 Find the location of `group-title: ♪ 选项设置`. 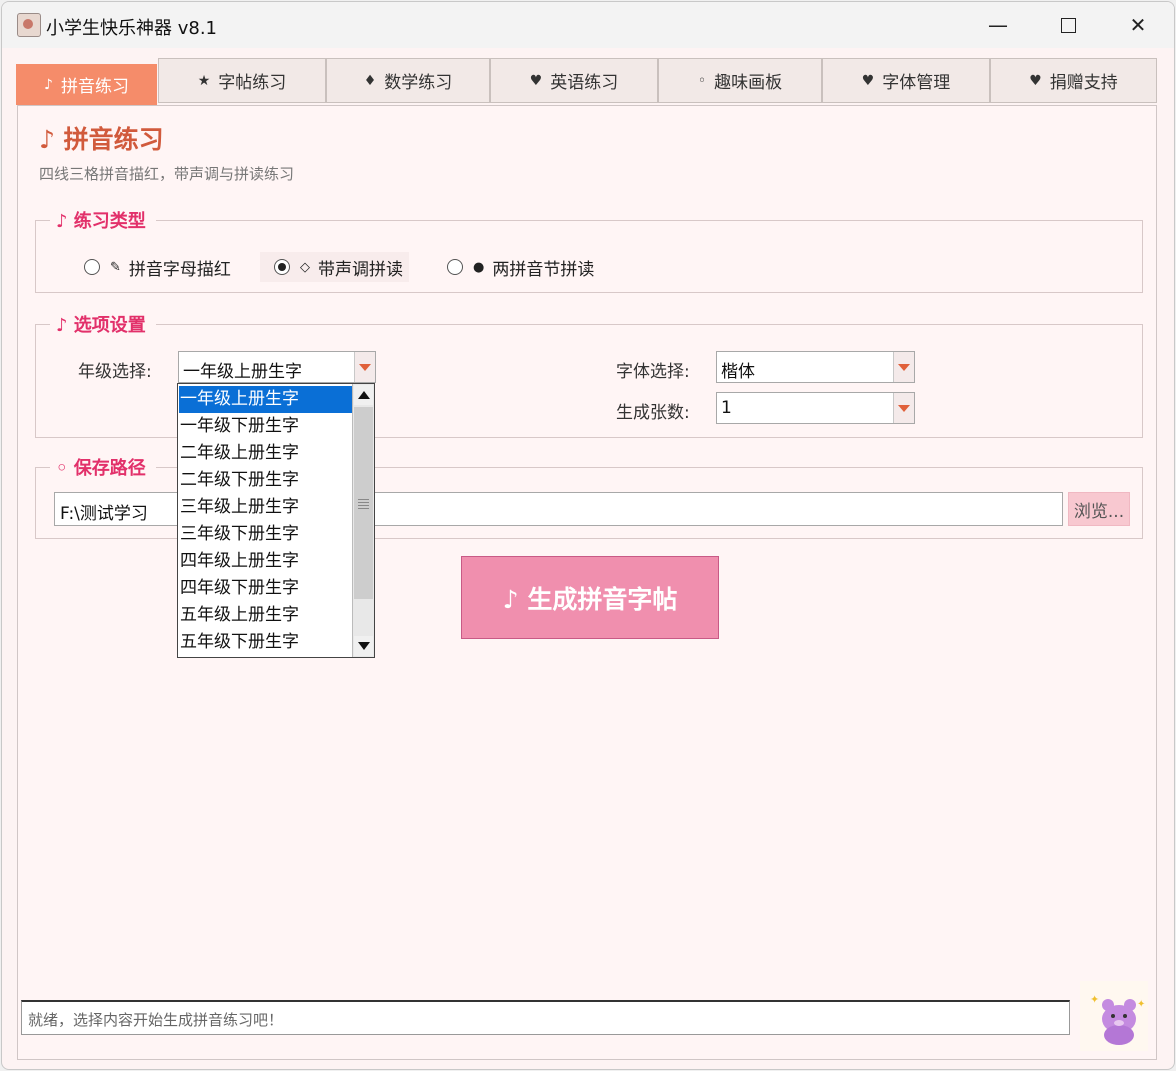

group-title: ♪ 选项设置 is located at coordinates (103, 324).